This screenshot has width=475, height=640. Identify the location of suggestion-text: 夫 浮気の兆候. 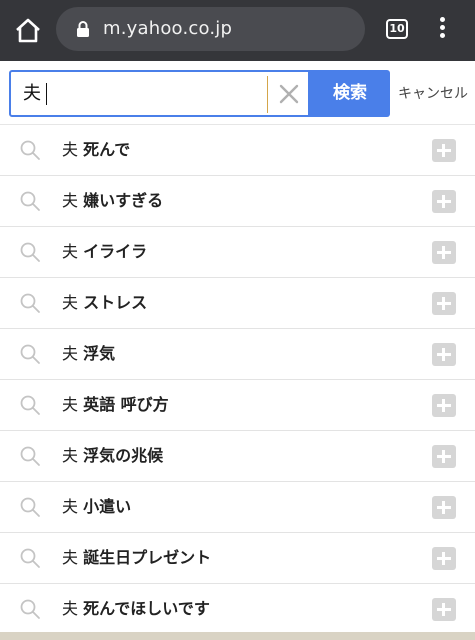
(112, 456).